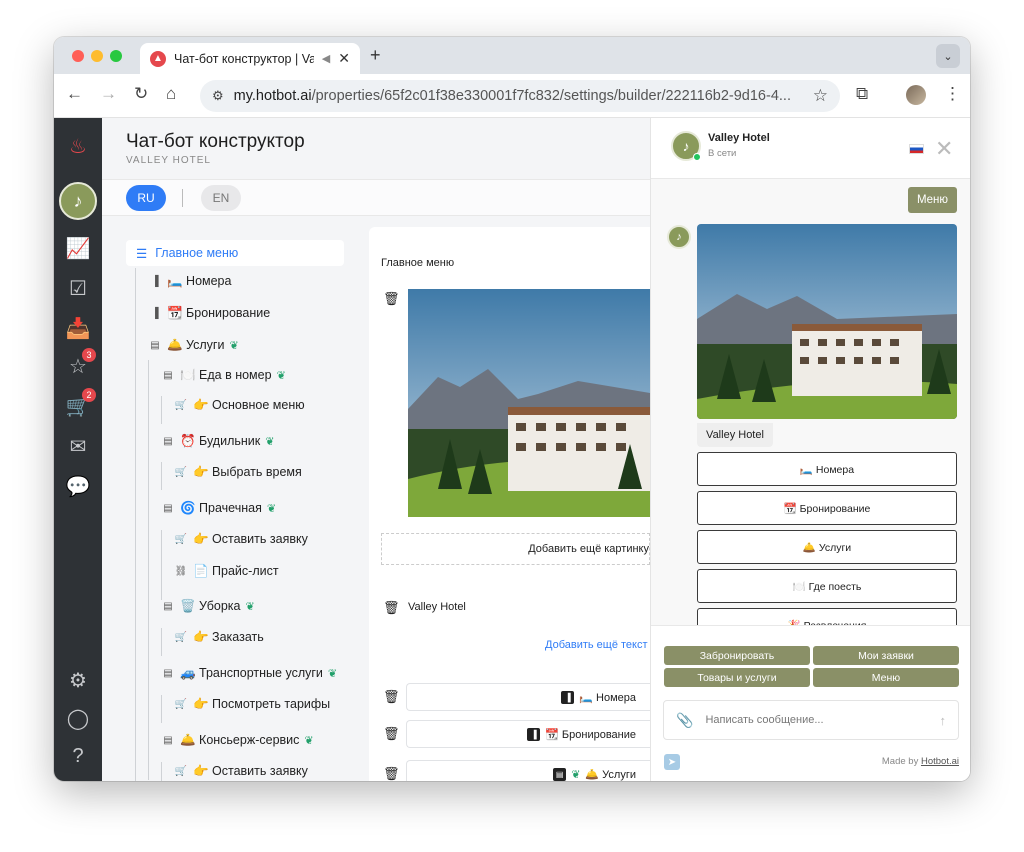 The height and width of the screenshot is (852, 1024). I want to click on my-requests-button: Мои заявки, so click(886, 655).